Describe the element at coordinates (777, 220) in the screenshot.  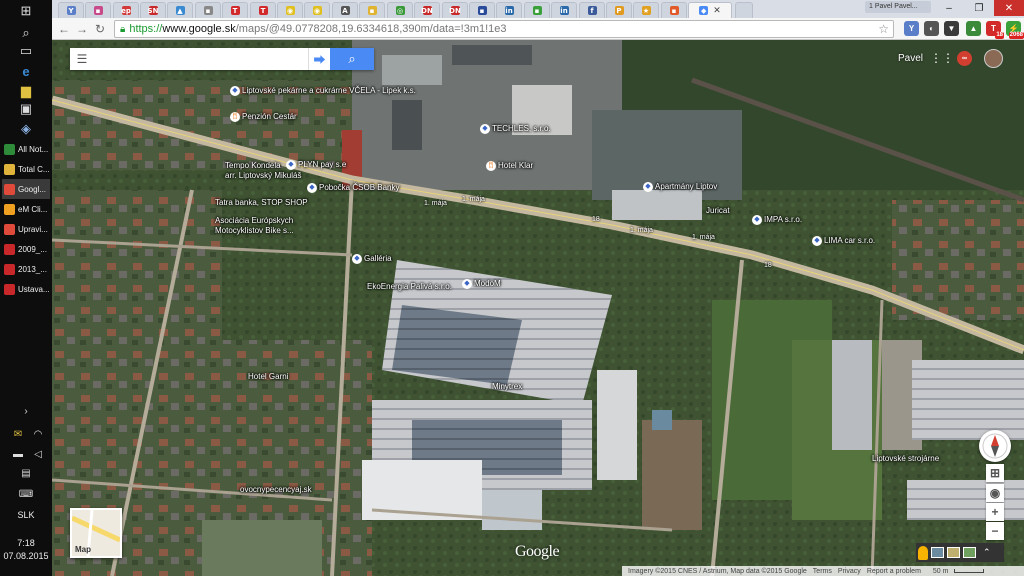
I see `map-place-label: ◆ IMPA s.r.o.` at that location.